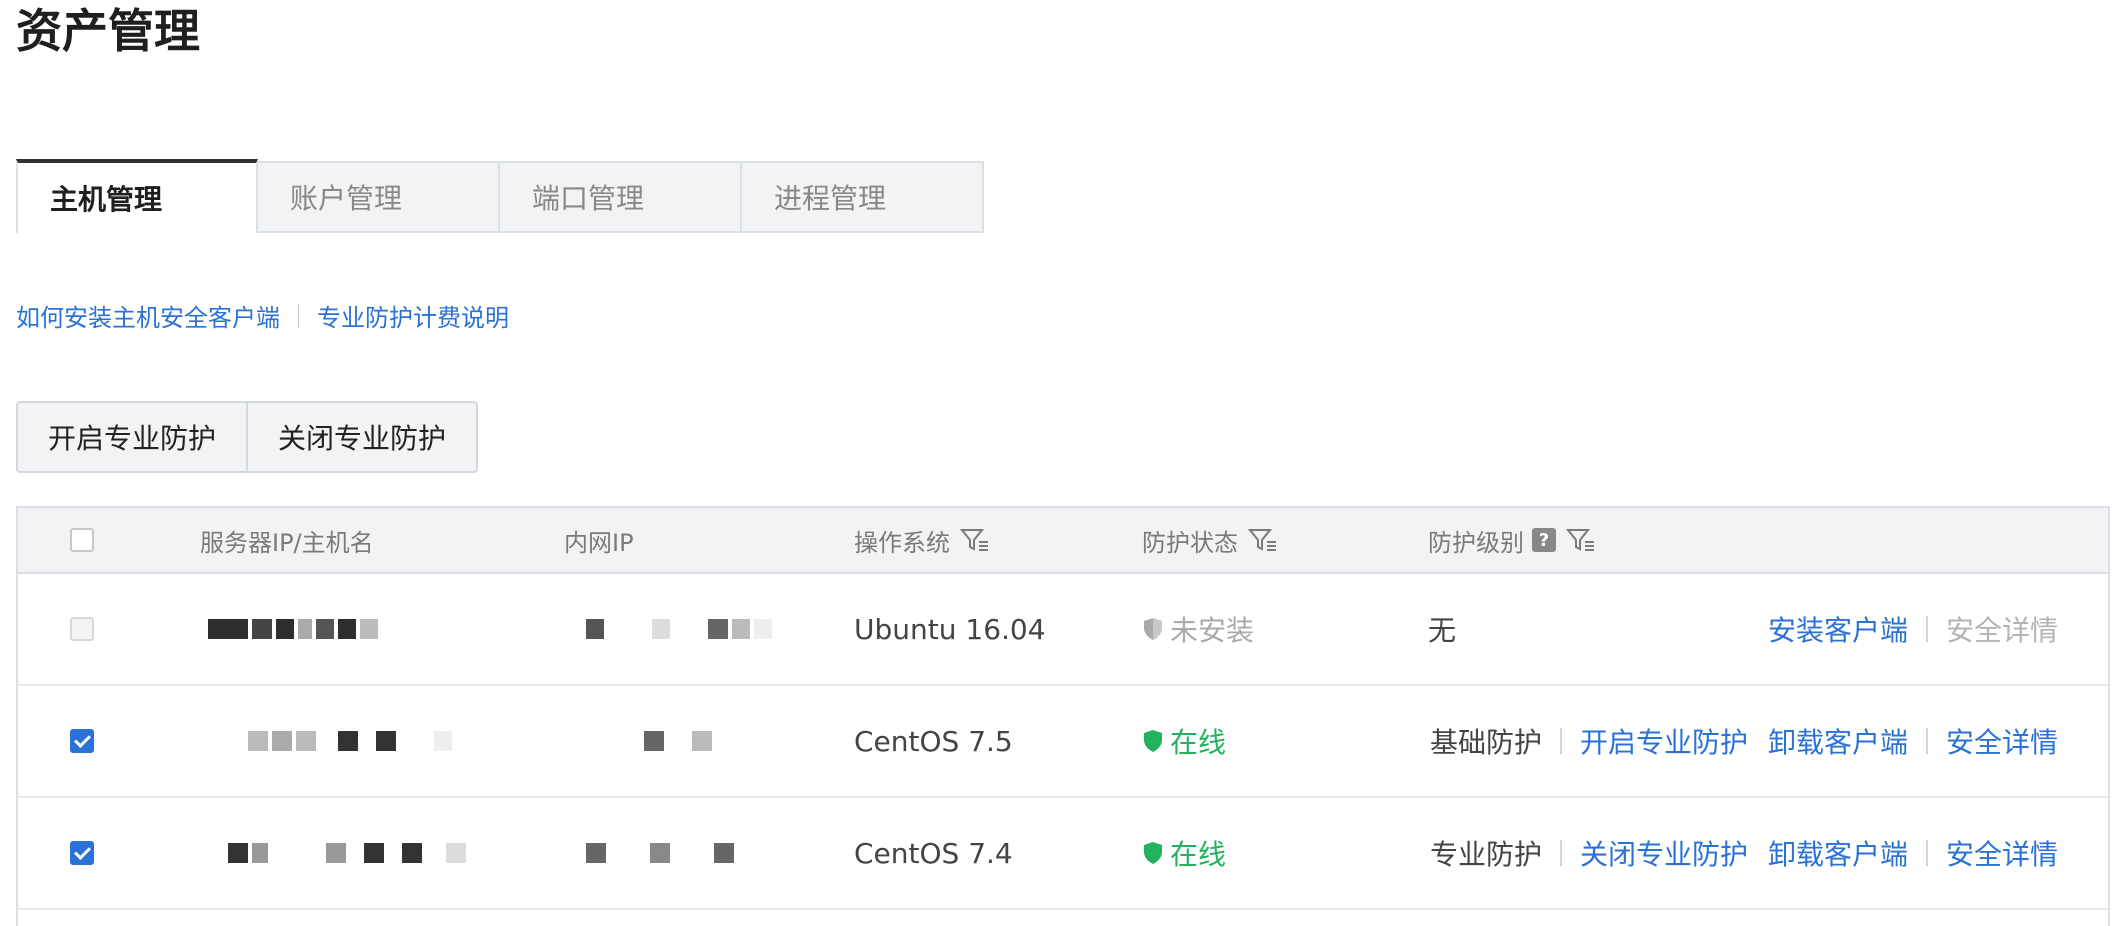  Describe the element at coordinates (621, 197) in the screenshot. I see `tab-port-management: 端口管理` at that location.